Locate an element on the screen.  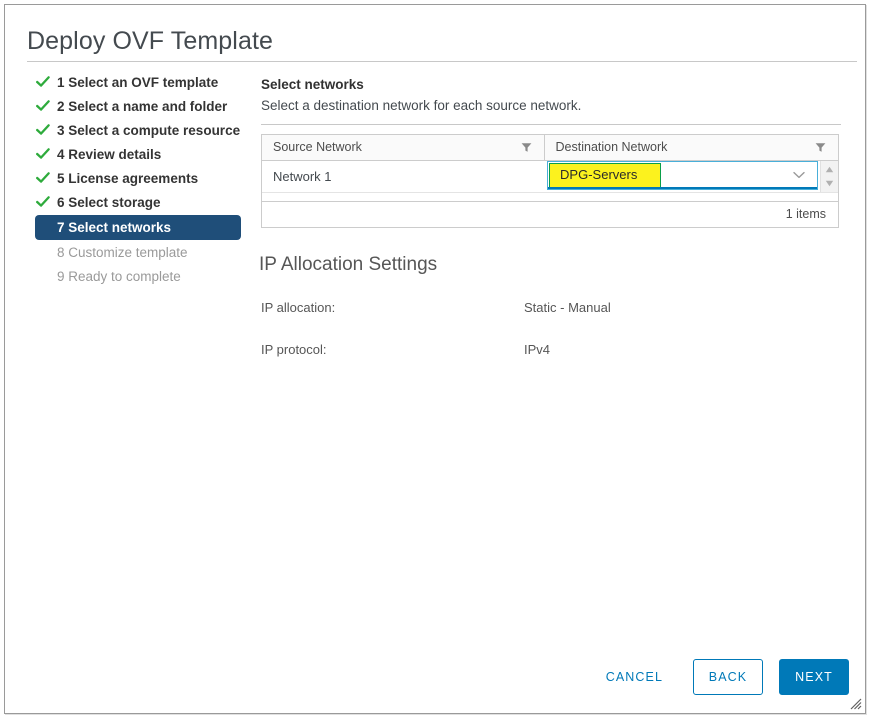
sidebar-item-license-agreements: 5 License agreements is located at coordinates (141, 178).